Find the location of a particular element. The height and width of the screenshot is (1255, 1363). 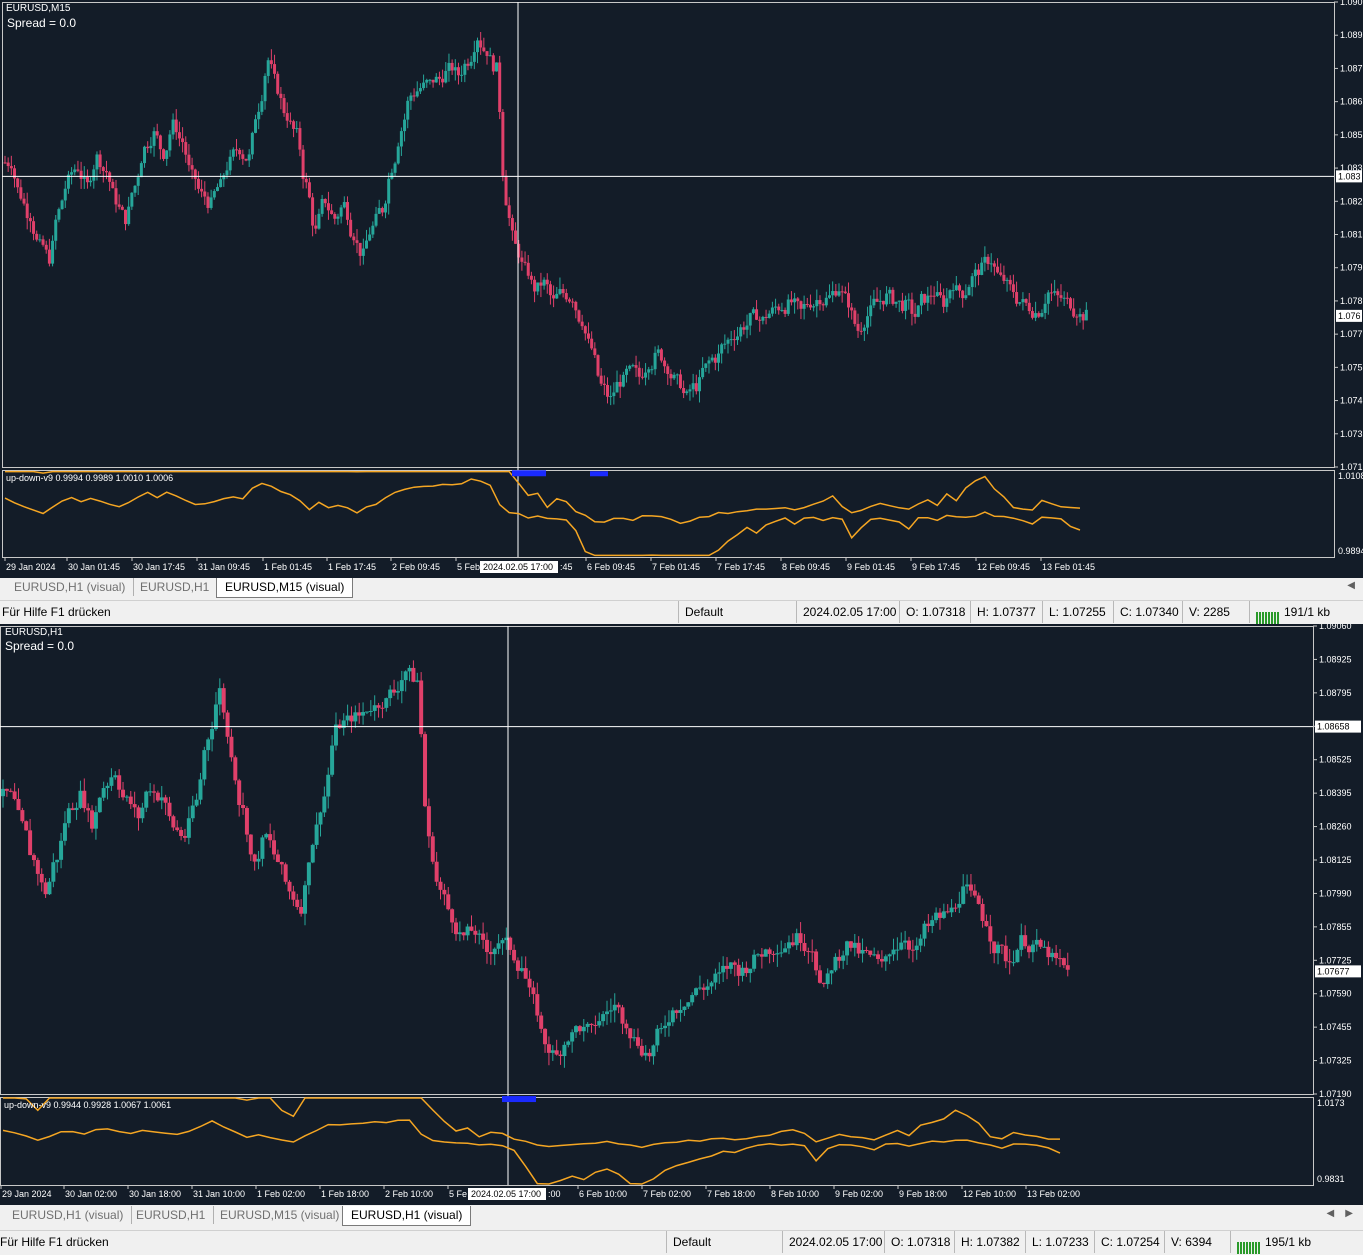

time-axis-label: 6 Feb 10:00 is located at coordinates (603, 1194).